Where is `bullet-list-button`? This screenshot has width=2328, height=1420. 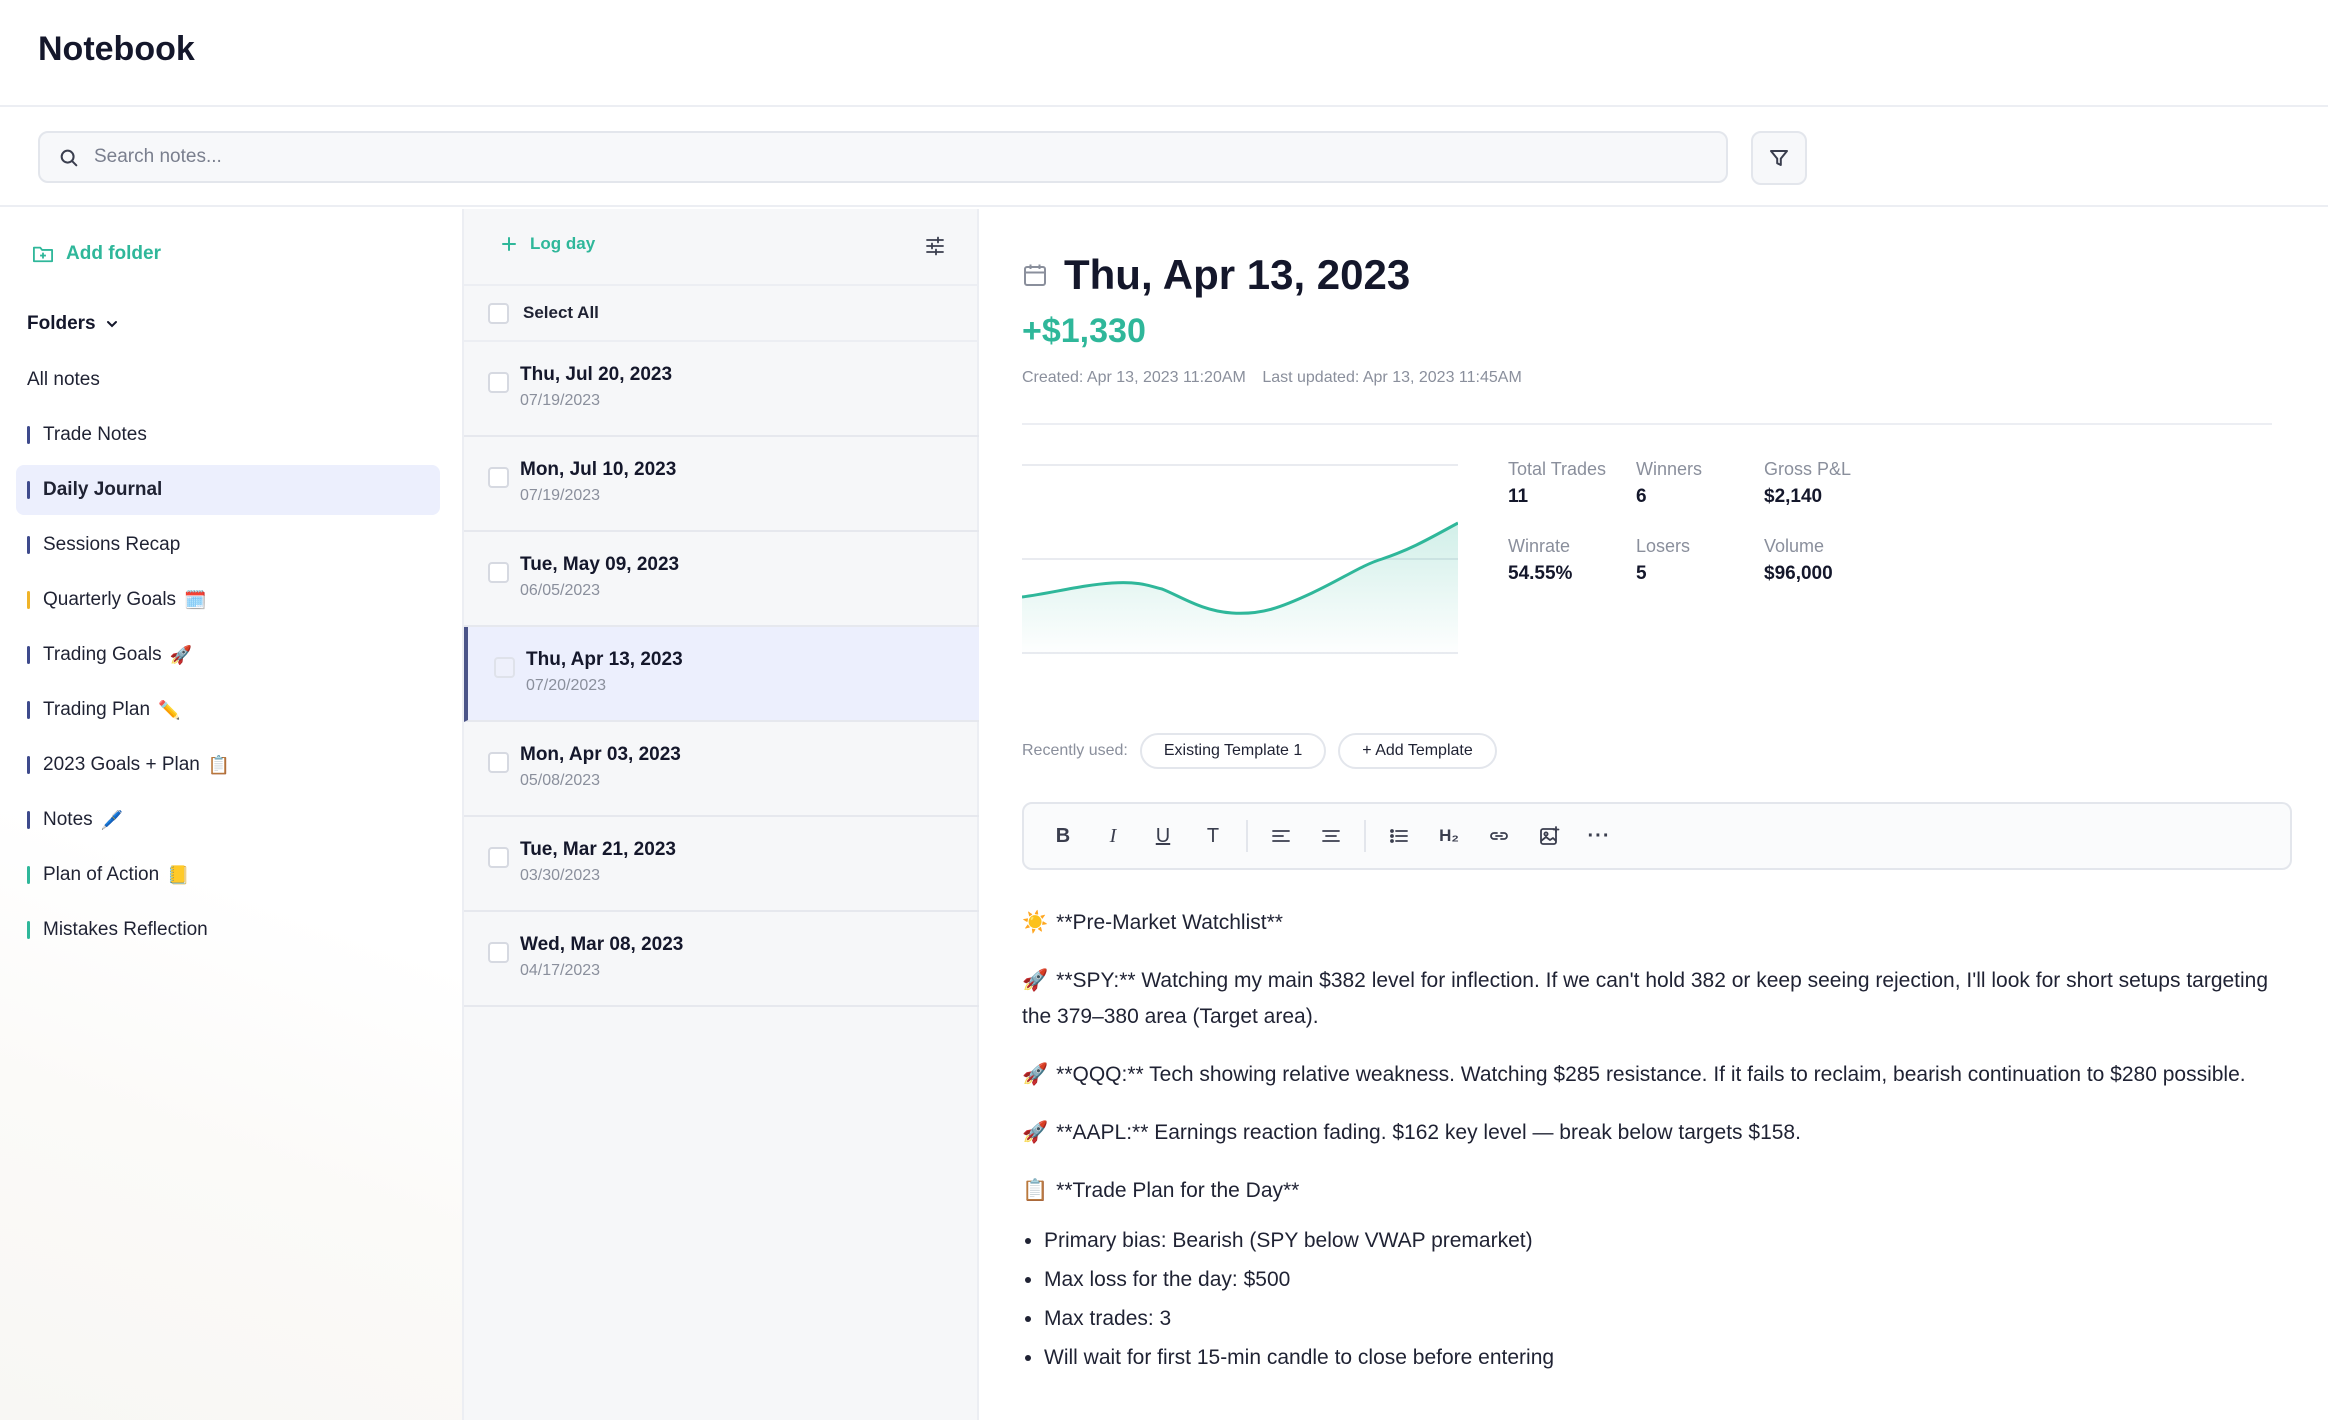 bullet-list-button is located at coordinates (1399, 836).